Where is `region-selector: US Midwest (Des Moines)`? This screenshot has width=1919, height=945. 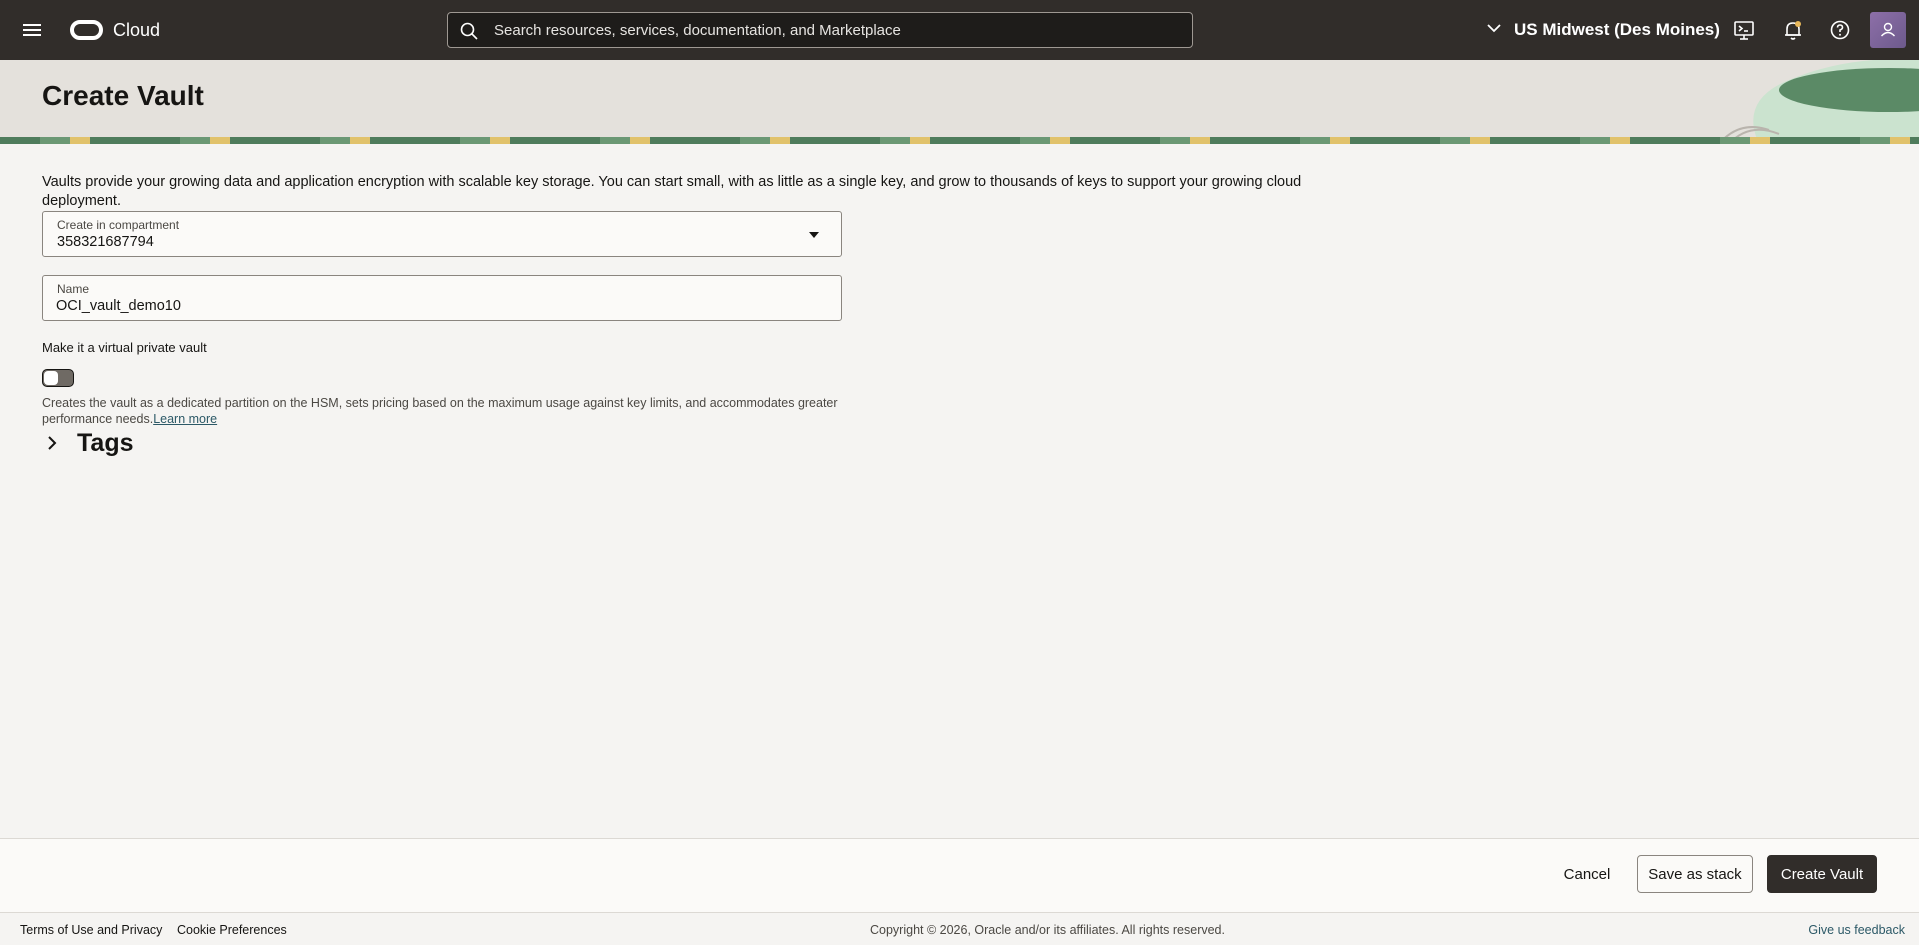
region-selector: US Midwest (Des Moines) is located at coordinates (1603, 30).